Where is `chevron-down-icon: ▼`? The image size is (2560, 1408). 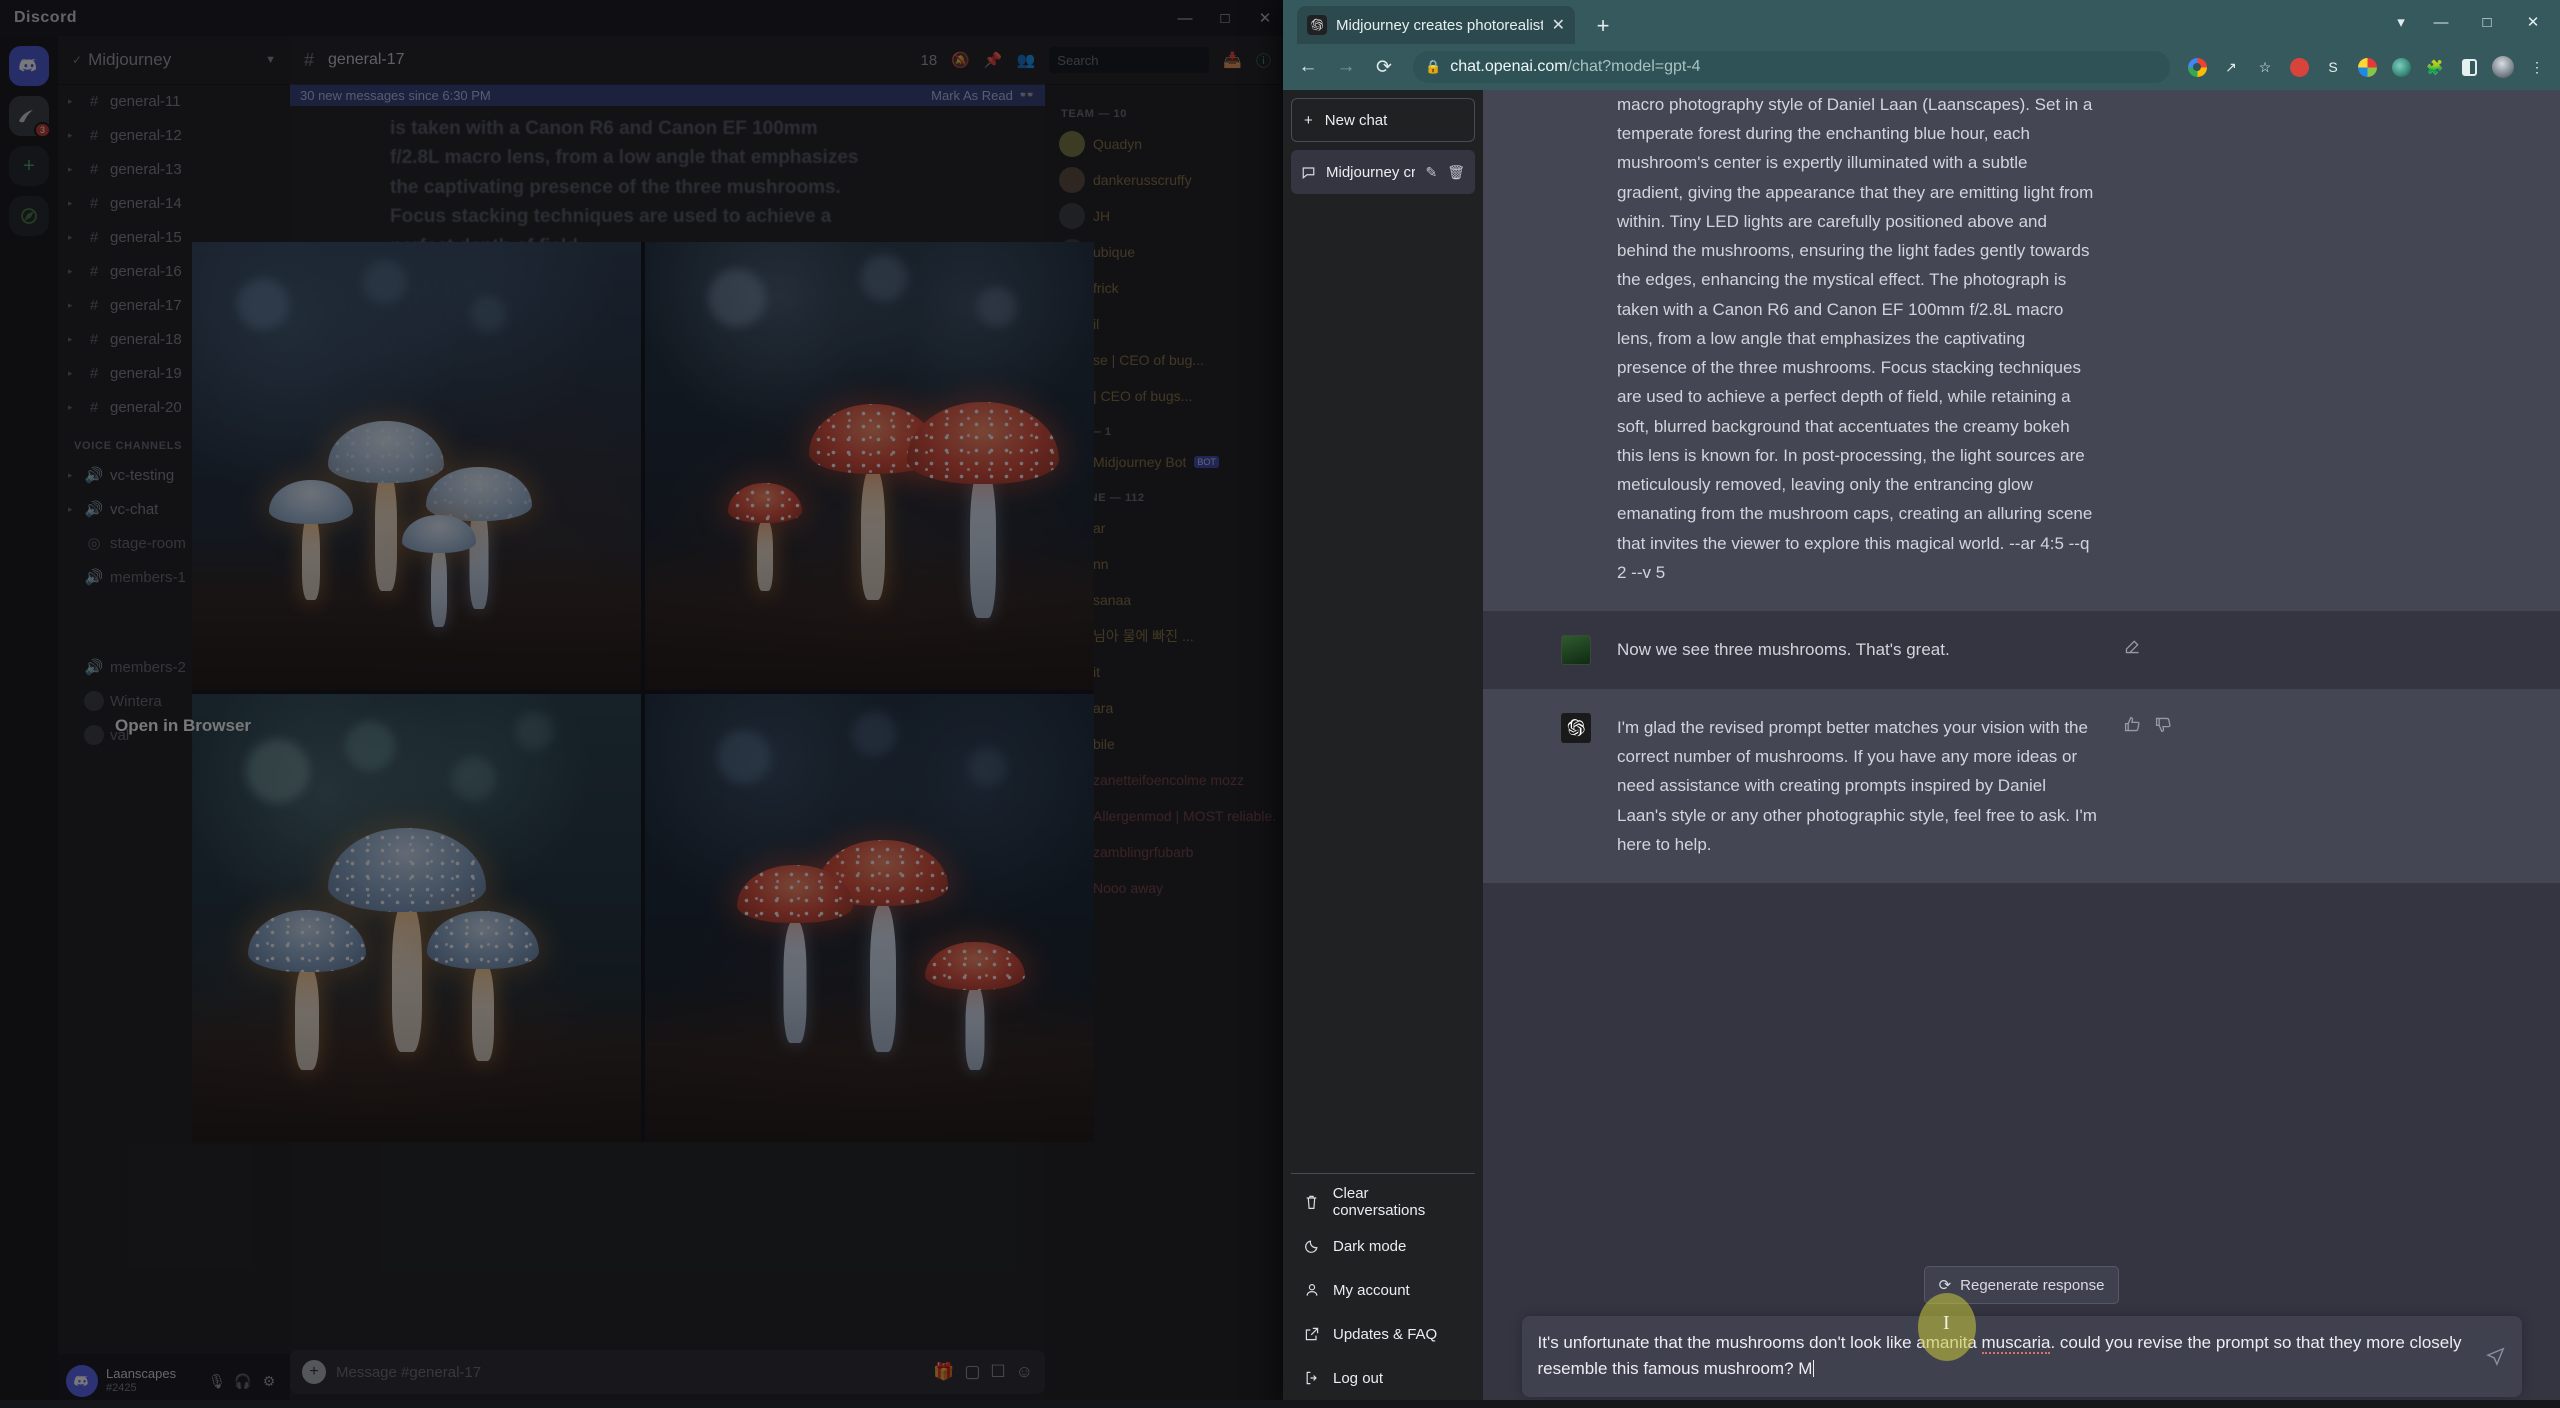 chevron-down-icon: ▼ is located at coordinates (270, 60).